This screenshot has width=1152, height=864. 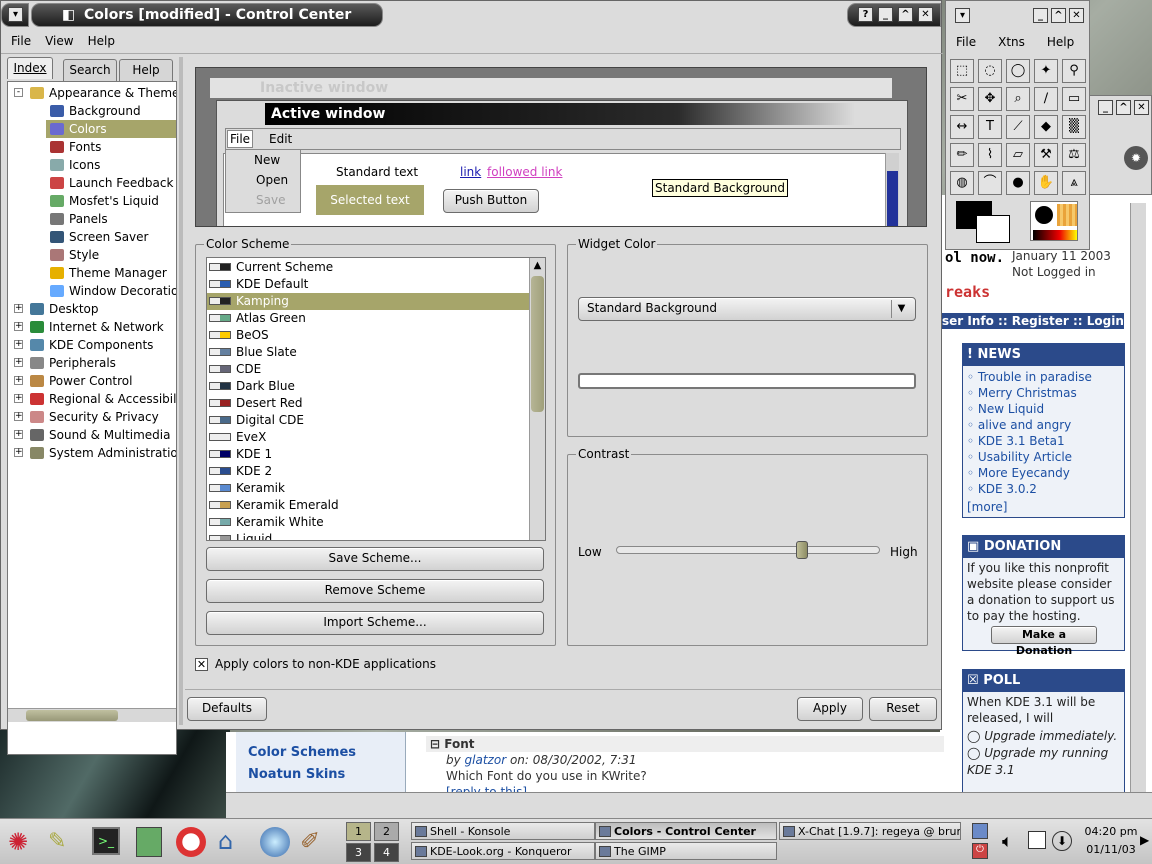 I want to click on tree-item-background: Background, so click(x=92, y=111).